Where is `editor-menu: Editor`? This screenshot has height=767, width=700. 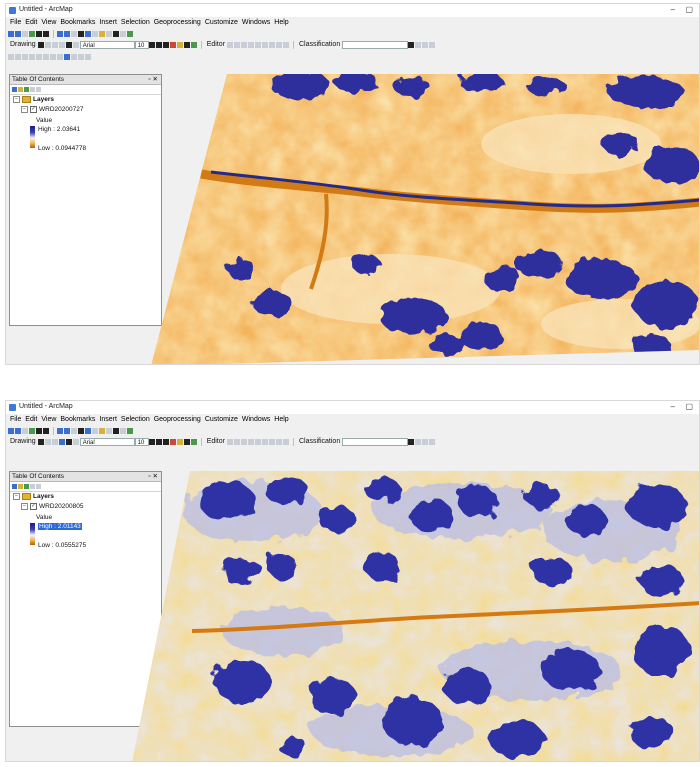 editor-menu: Editor is located at coordinates (216, 45).